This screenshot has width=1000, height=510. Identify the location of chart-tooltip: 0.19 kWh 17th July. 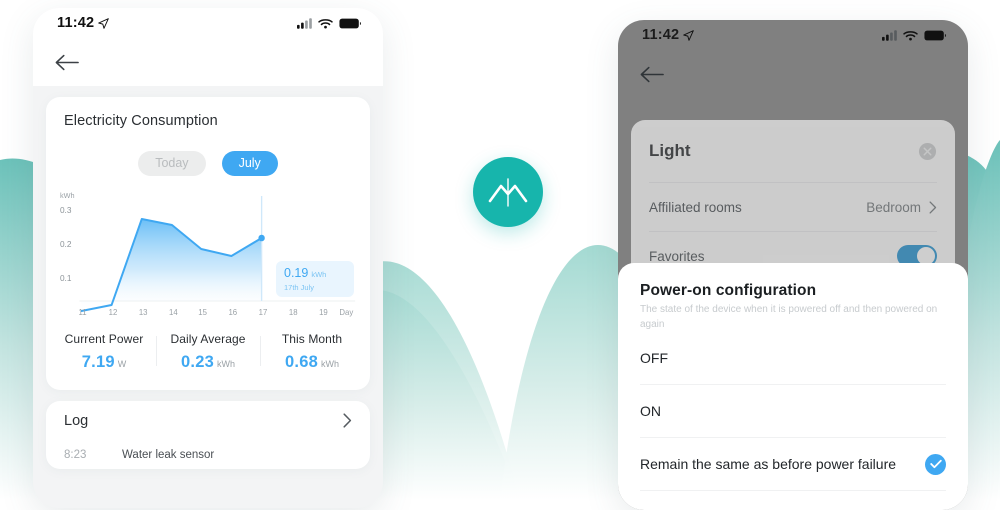
(315, 279).